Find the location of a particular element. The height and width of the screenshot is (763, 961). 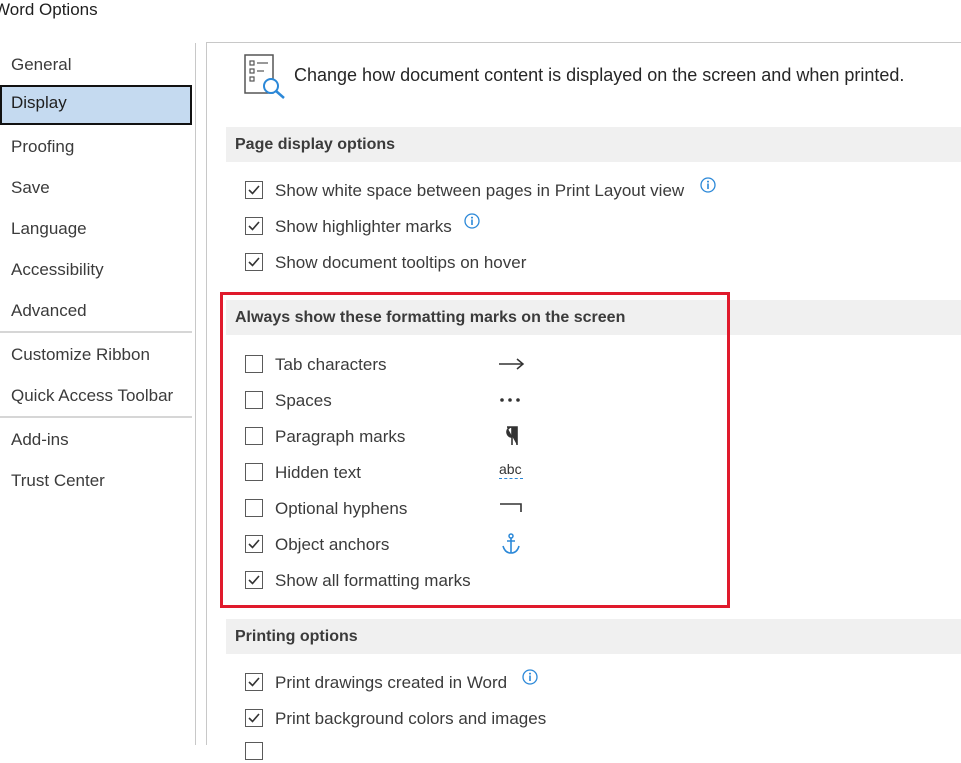

sidebar-item-customize-ribbon: Customize Ribbon is located at coordinates (96, 355).